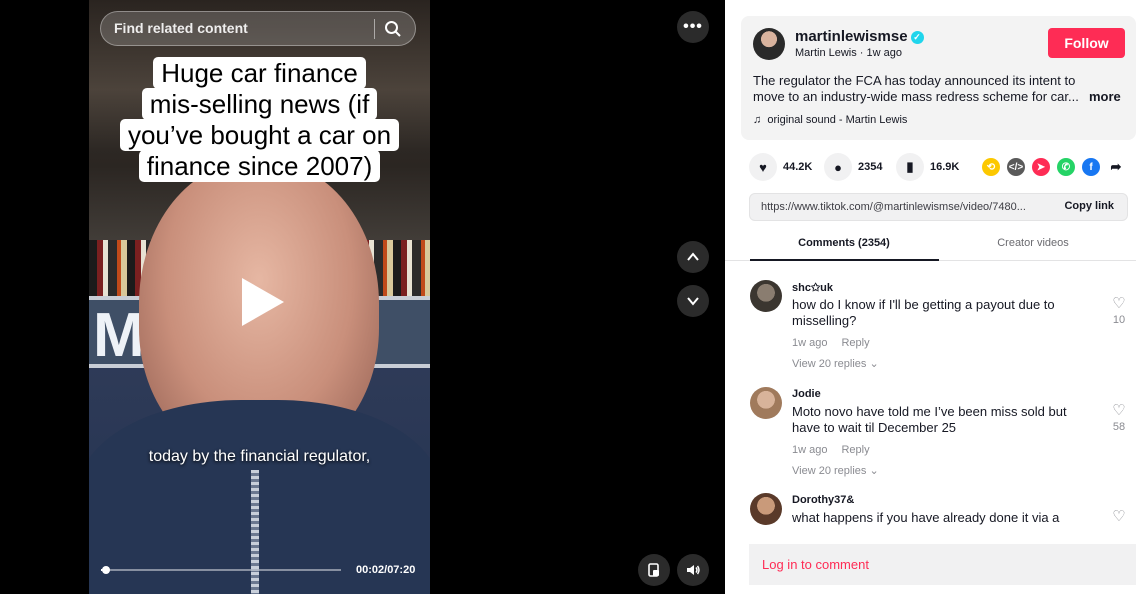  Describe the element at coordinates (851, 36) in the screenshot. I see `username-text: martinlewismse` at that location.